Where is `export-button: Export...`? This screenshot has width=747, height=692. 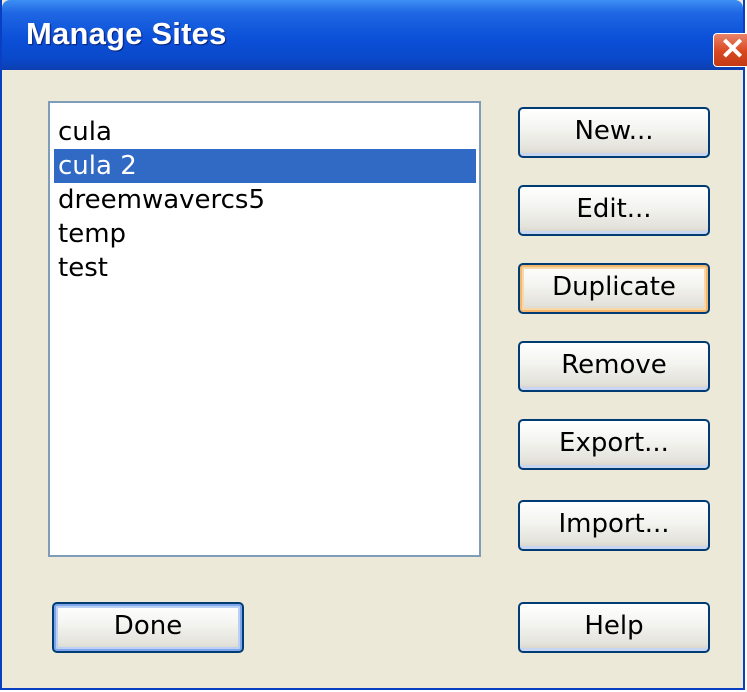 export-button: Export... is located at coordinates (614, 444).